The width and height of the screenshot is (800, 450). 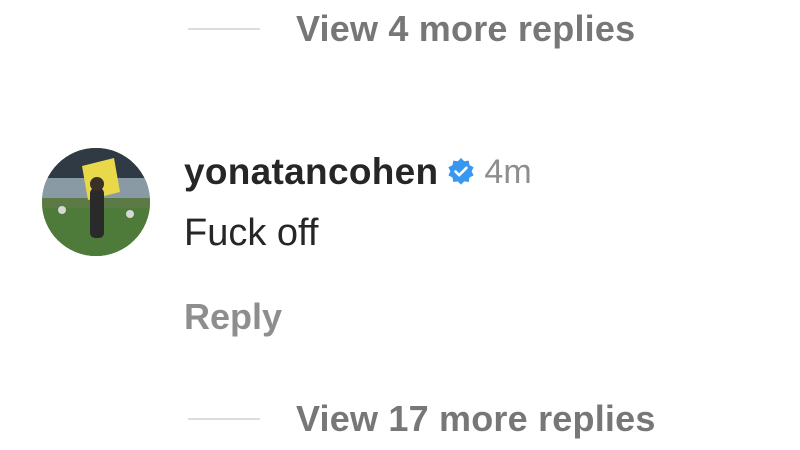 I want to click on view-more-replies-bottom: View 17 more replies, so click(x=422, y=419).